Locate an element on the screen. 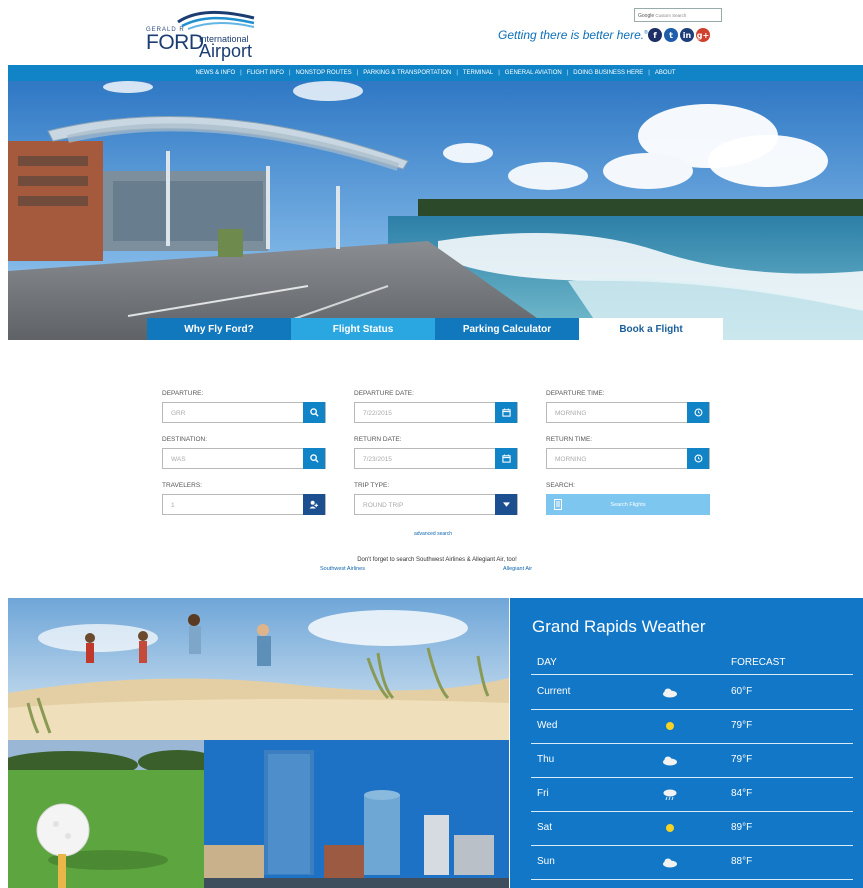 The height and width of the screenshot is (888, 863). tab-why-fly-ford: Why Fly Ford? is located at coordinates (219, 329).